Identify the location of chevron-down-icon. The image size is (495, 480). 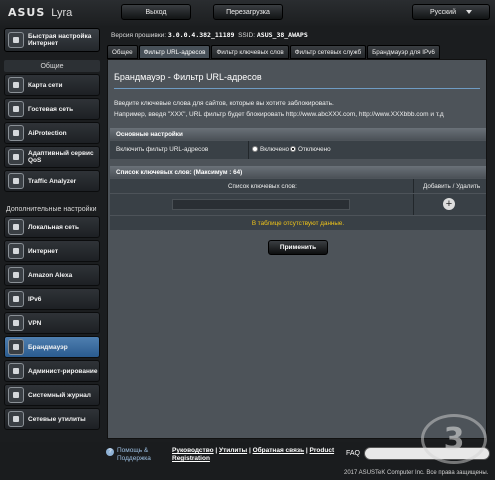
(468, 12).